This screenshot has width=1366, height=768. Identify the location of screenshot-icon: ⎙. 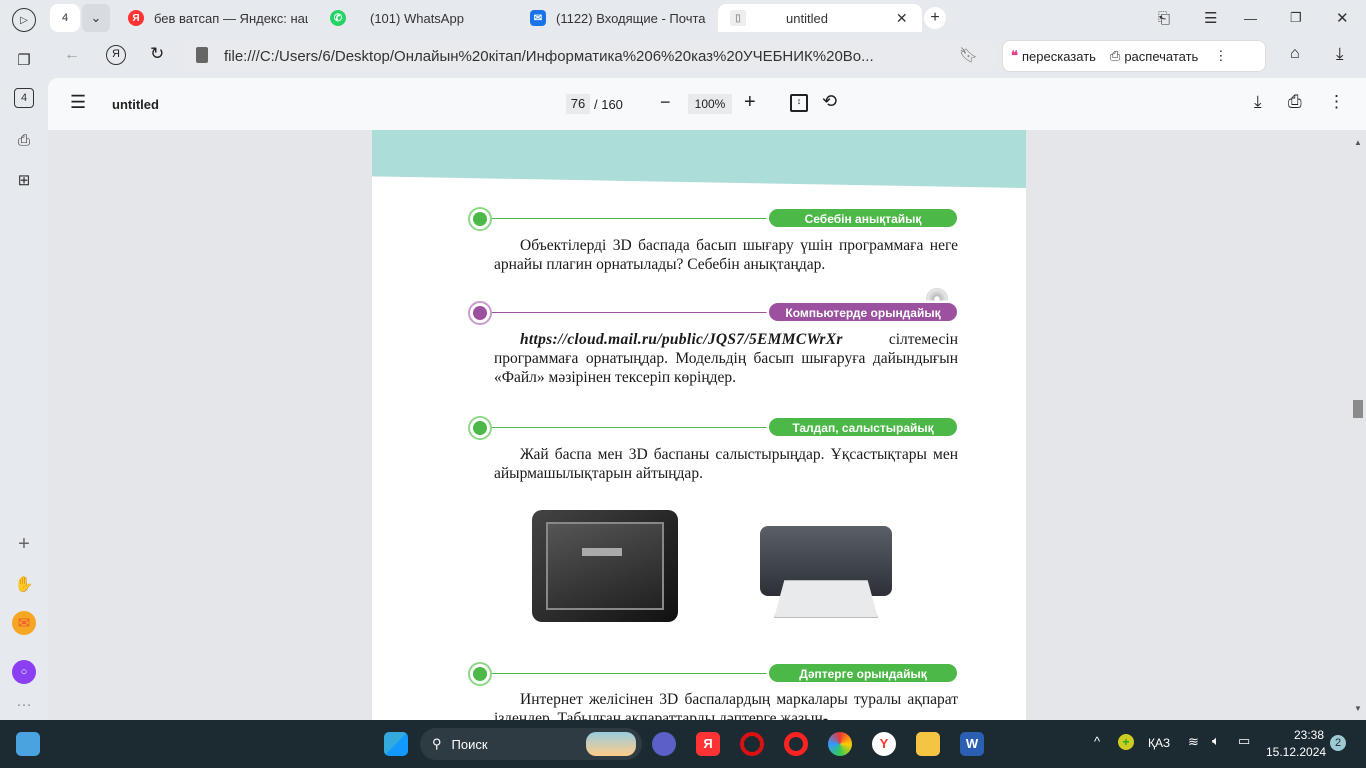
(24, 140).